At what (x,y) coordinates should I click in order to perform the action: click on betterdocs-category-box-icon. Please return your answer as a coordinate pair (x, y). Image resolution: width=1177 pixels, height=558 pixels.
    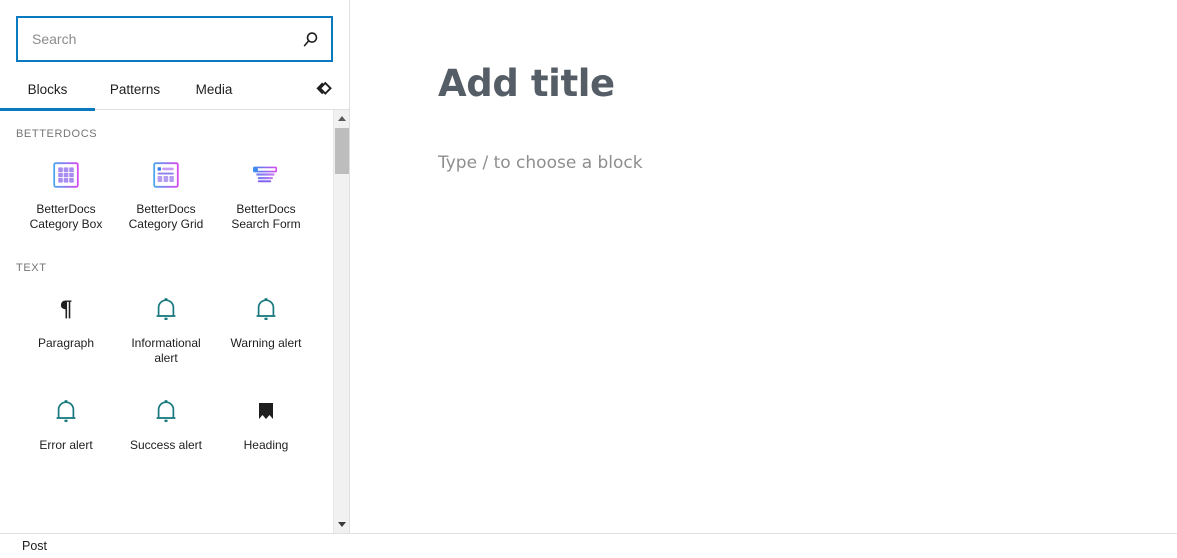
    Looking at the image, I should click on (66, 175).